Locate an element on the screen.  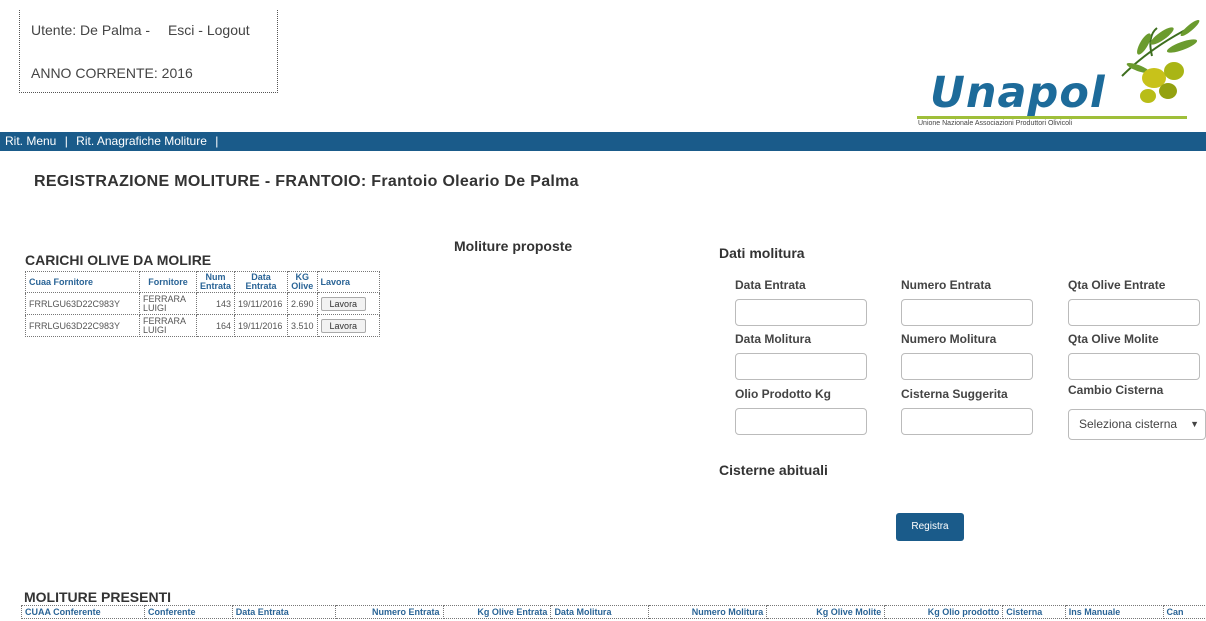
column-header: Fornitore is located at coordinates (168, 282).